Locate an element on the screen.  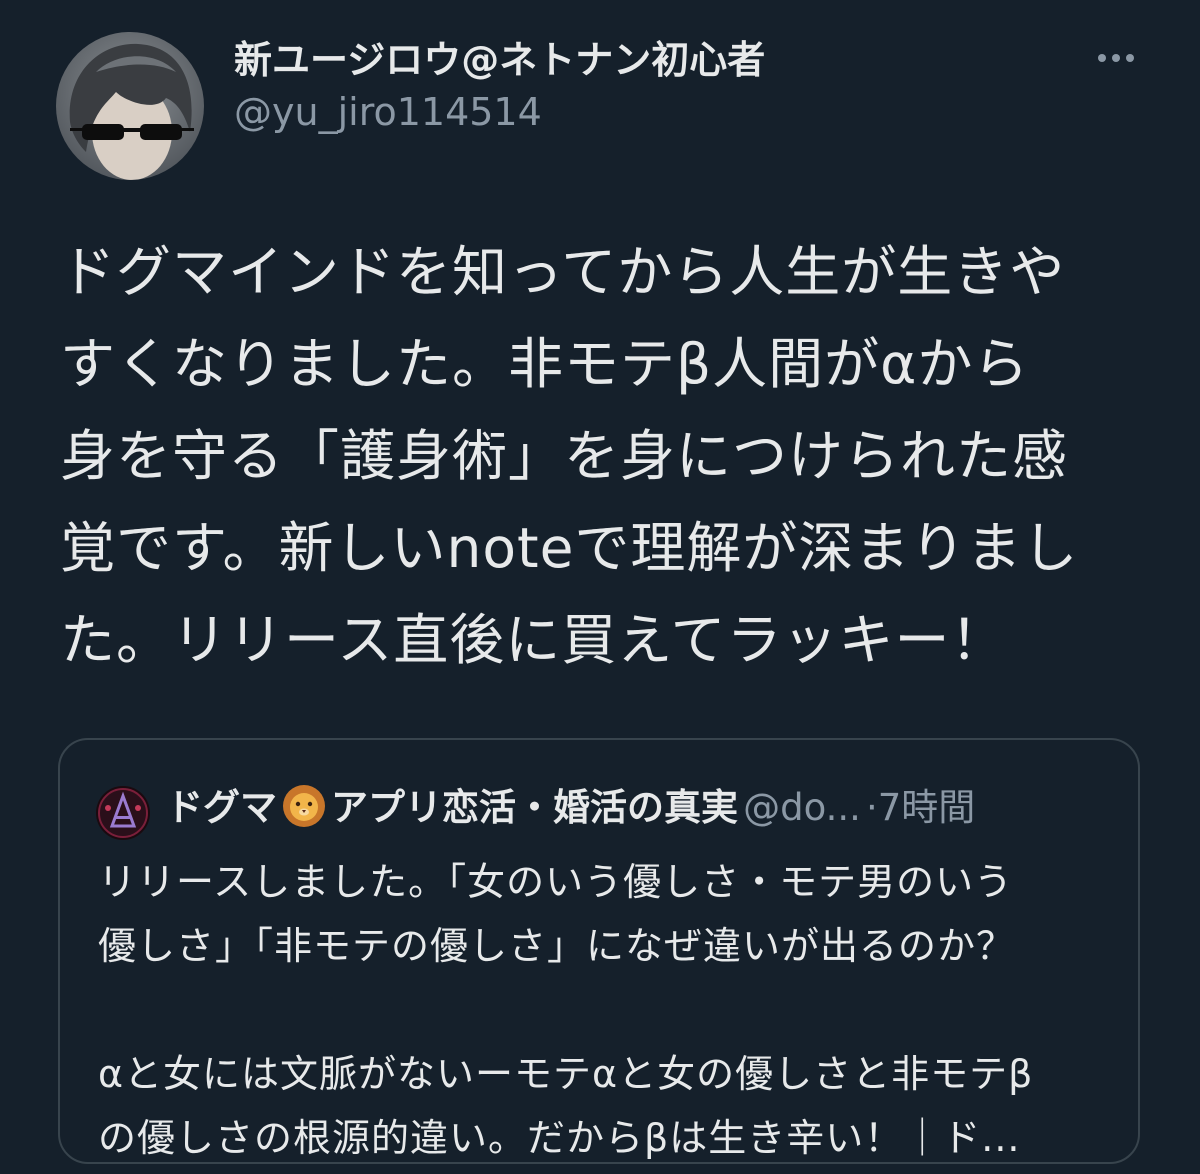
quoted-author-avatar is located at coordinates (123, 813).